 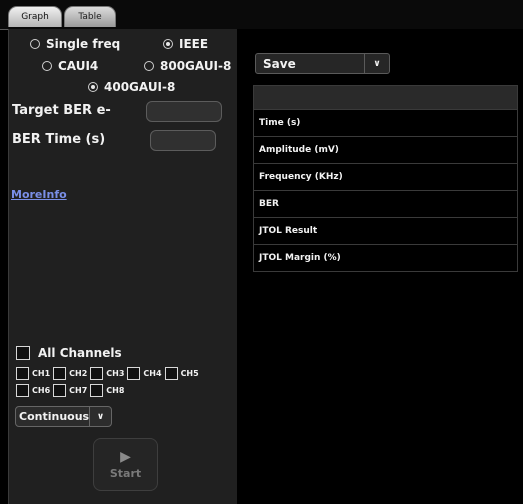 I want to click on radio-label: IEEE, so click(x=194, y=44).